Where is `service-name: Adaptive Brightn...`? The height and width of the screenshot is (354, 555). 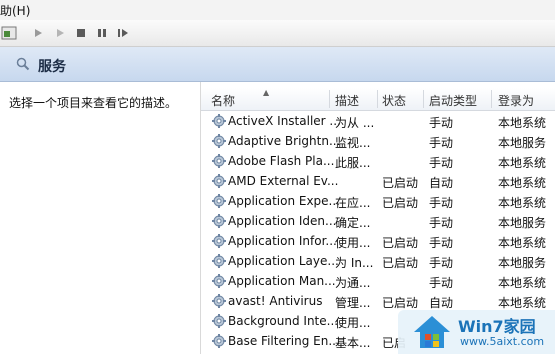 service-name: Adaptive Brightn... is located at coordinates (284, 141).